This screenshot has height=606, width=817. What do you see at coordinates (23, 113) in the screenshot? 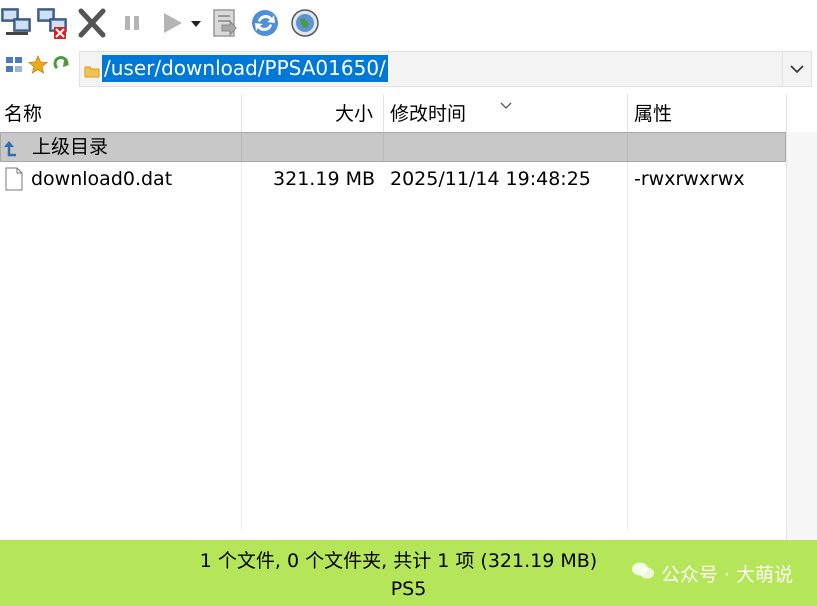
I see `column-header-name: 名称` at bounding box center [23, 113].